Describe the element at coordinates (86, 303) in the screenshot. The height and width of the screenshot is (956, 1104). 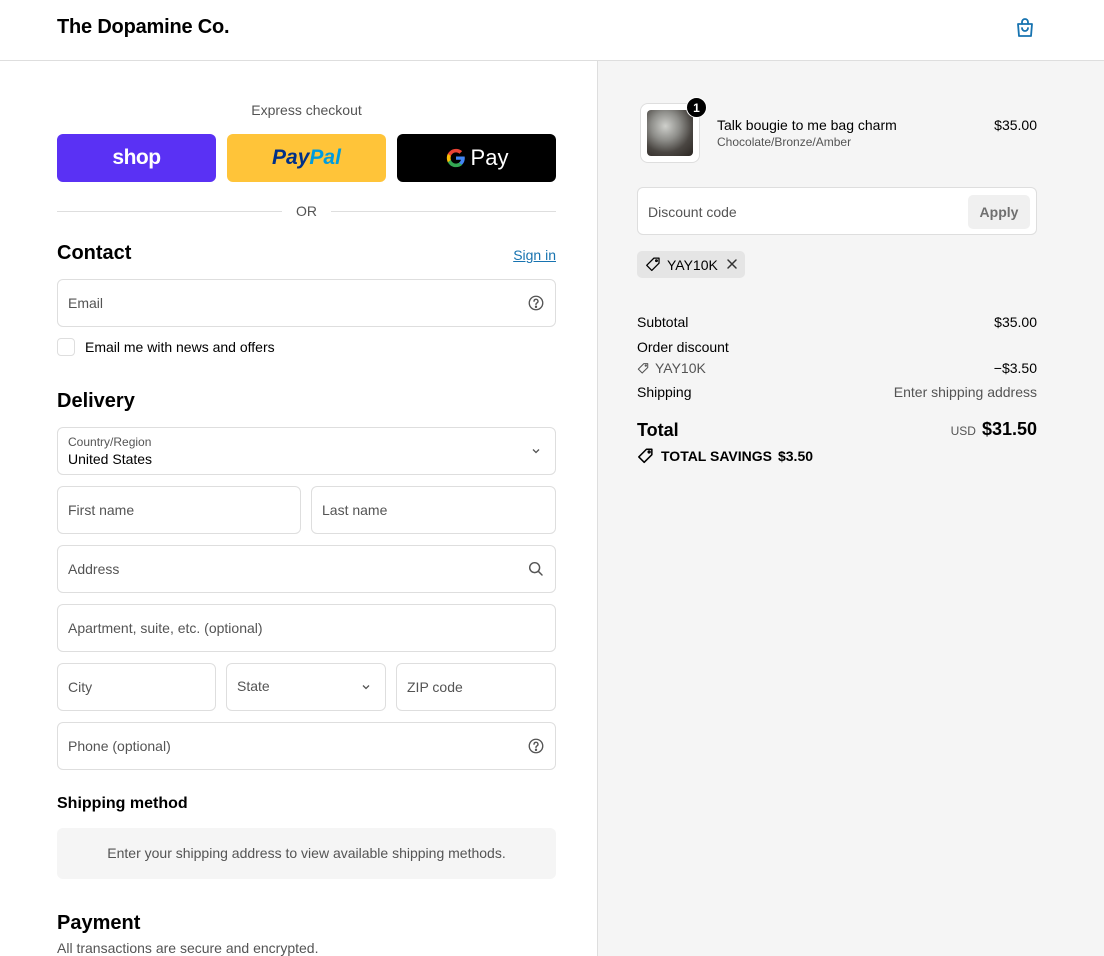
I see `email-placeholder: Email` at that location.